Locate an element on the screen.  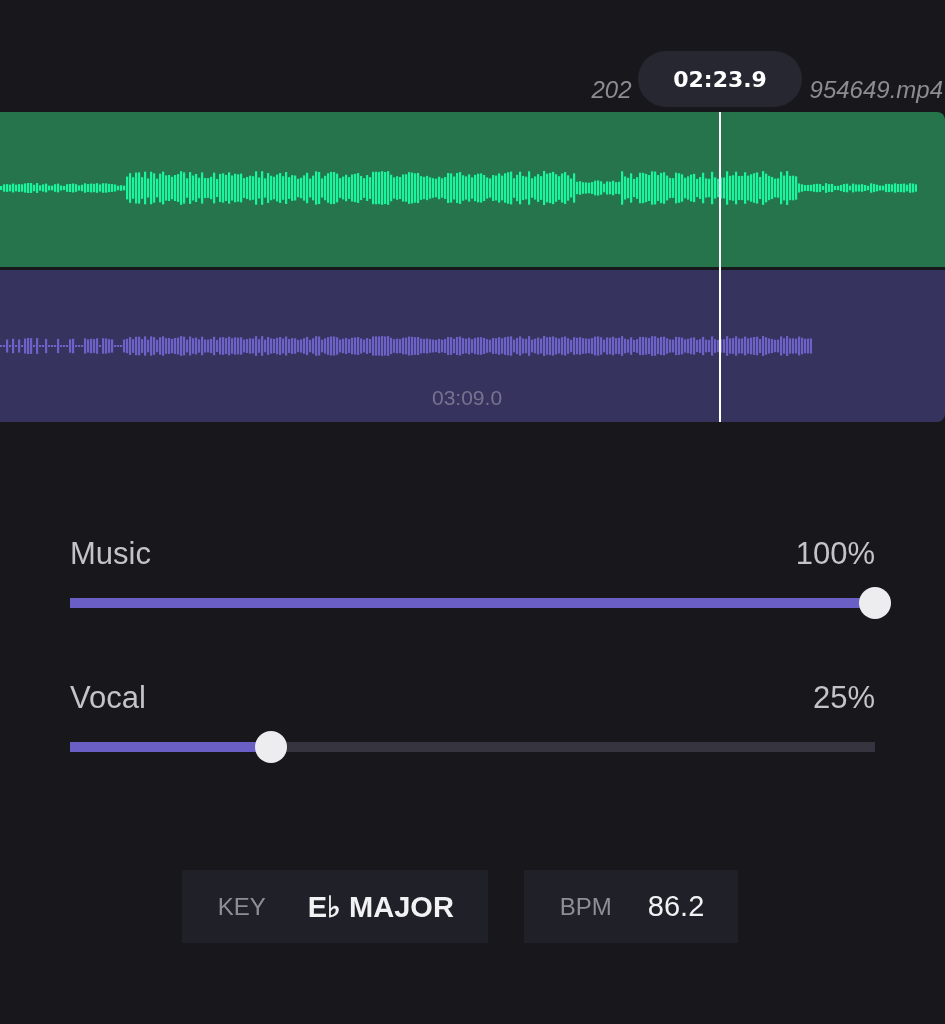
slider-label: Music is located at coordinates (110, 554).